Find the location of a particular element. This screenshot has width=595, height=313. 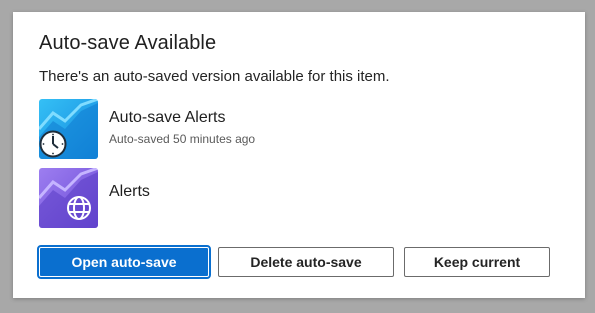

keep-current-button: Keep current is located at coordinates (477, 262).